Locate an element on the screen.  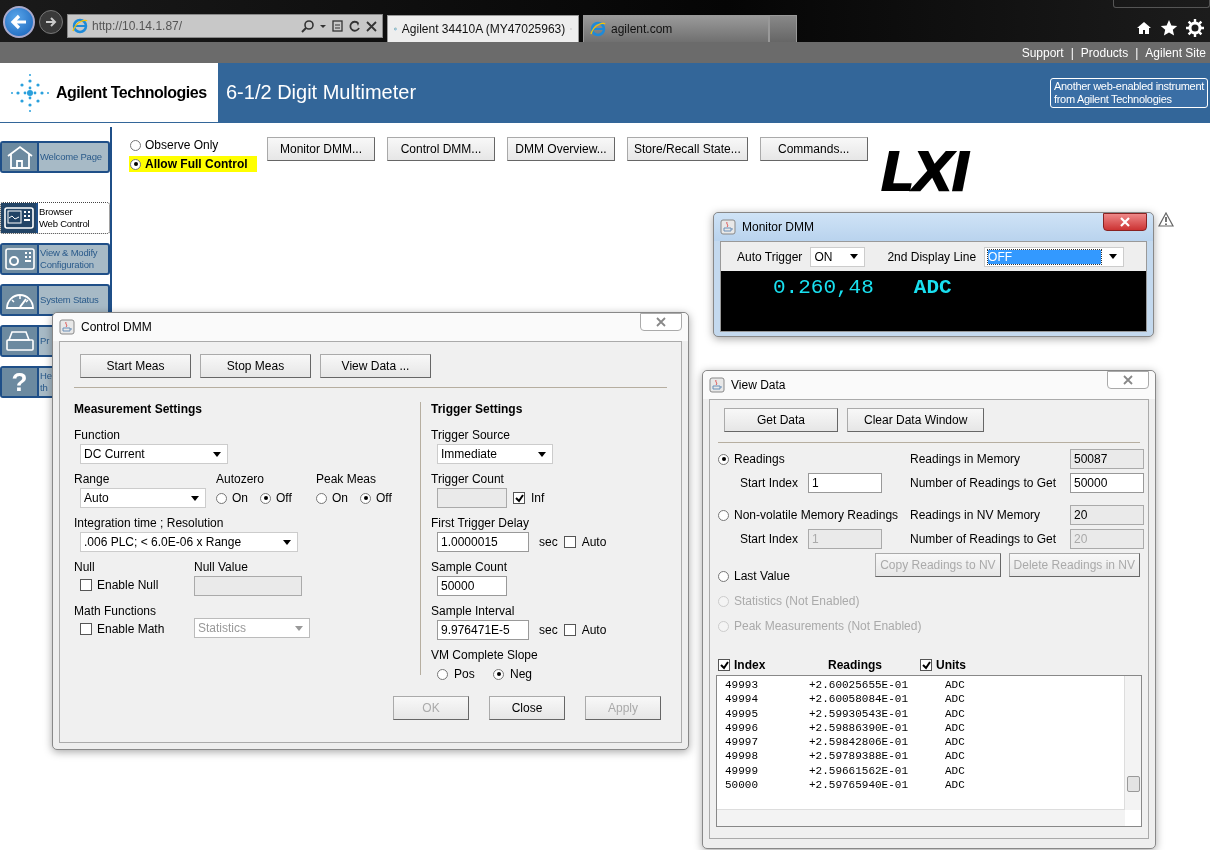
field-label: Null Value is located at coordinates (221, 567).